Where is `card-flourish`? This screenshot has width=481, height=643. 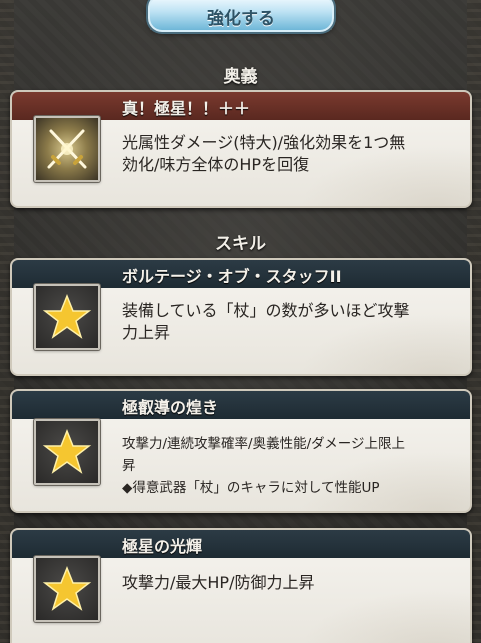
card-flourish is located at coordinates (385, 616).